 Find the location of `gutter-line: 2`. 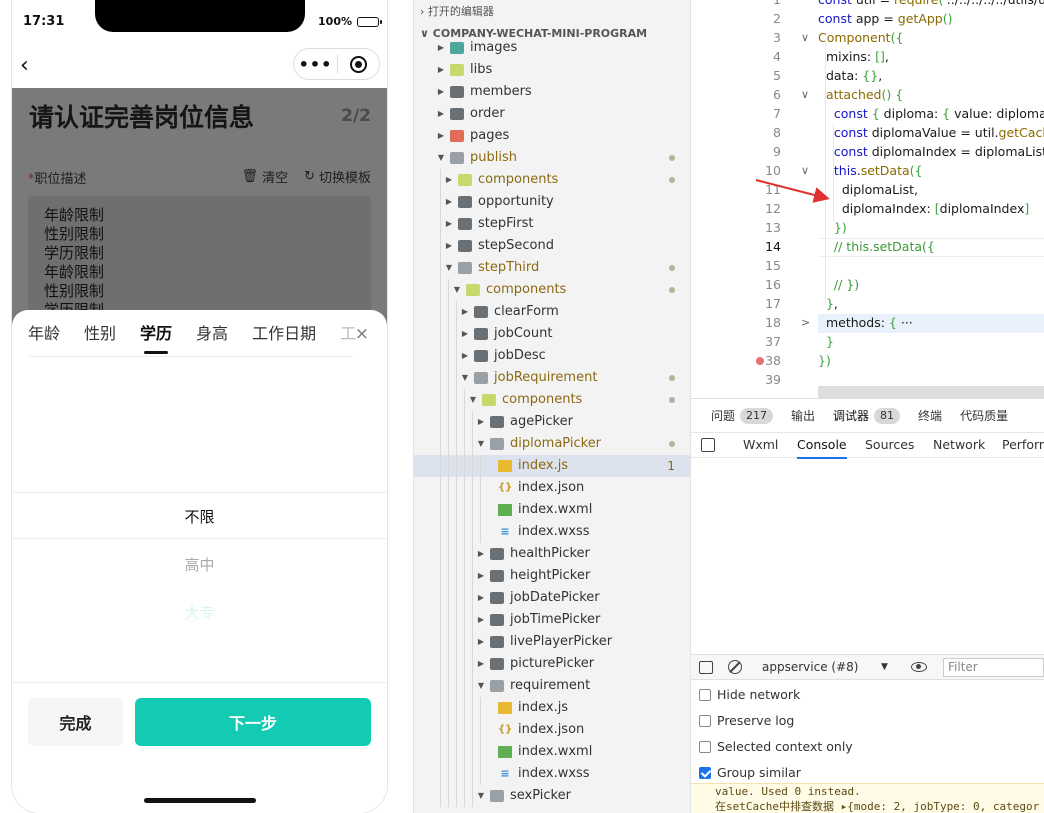

gutter-line: 2 is located at coordinates (741, 18).